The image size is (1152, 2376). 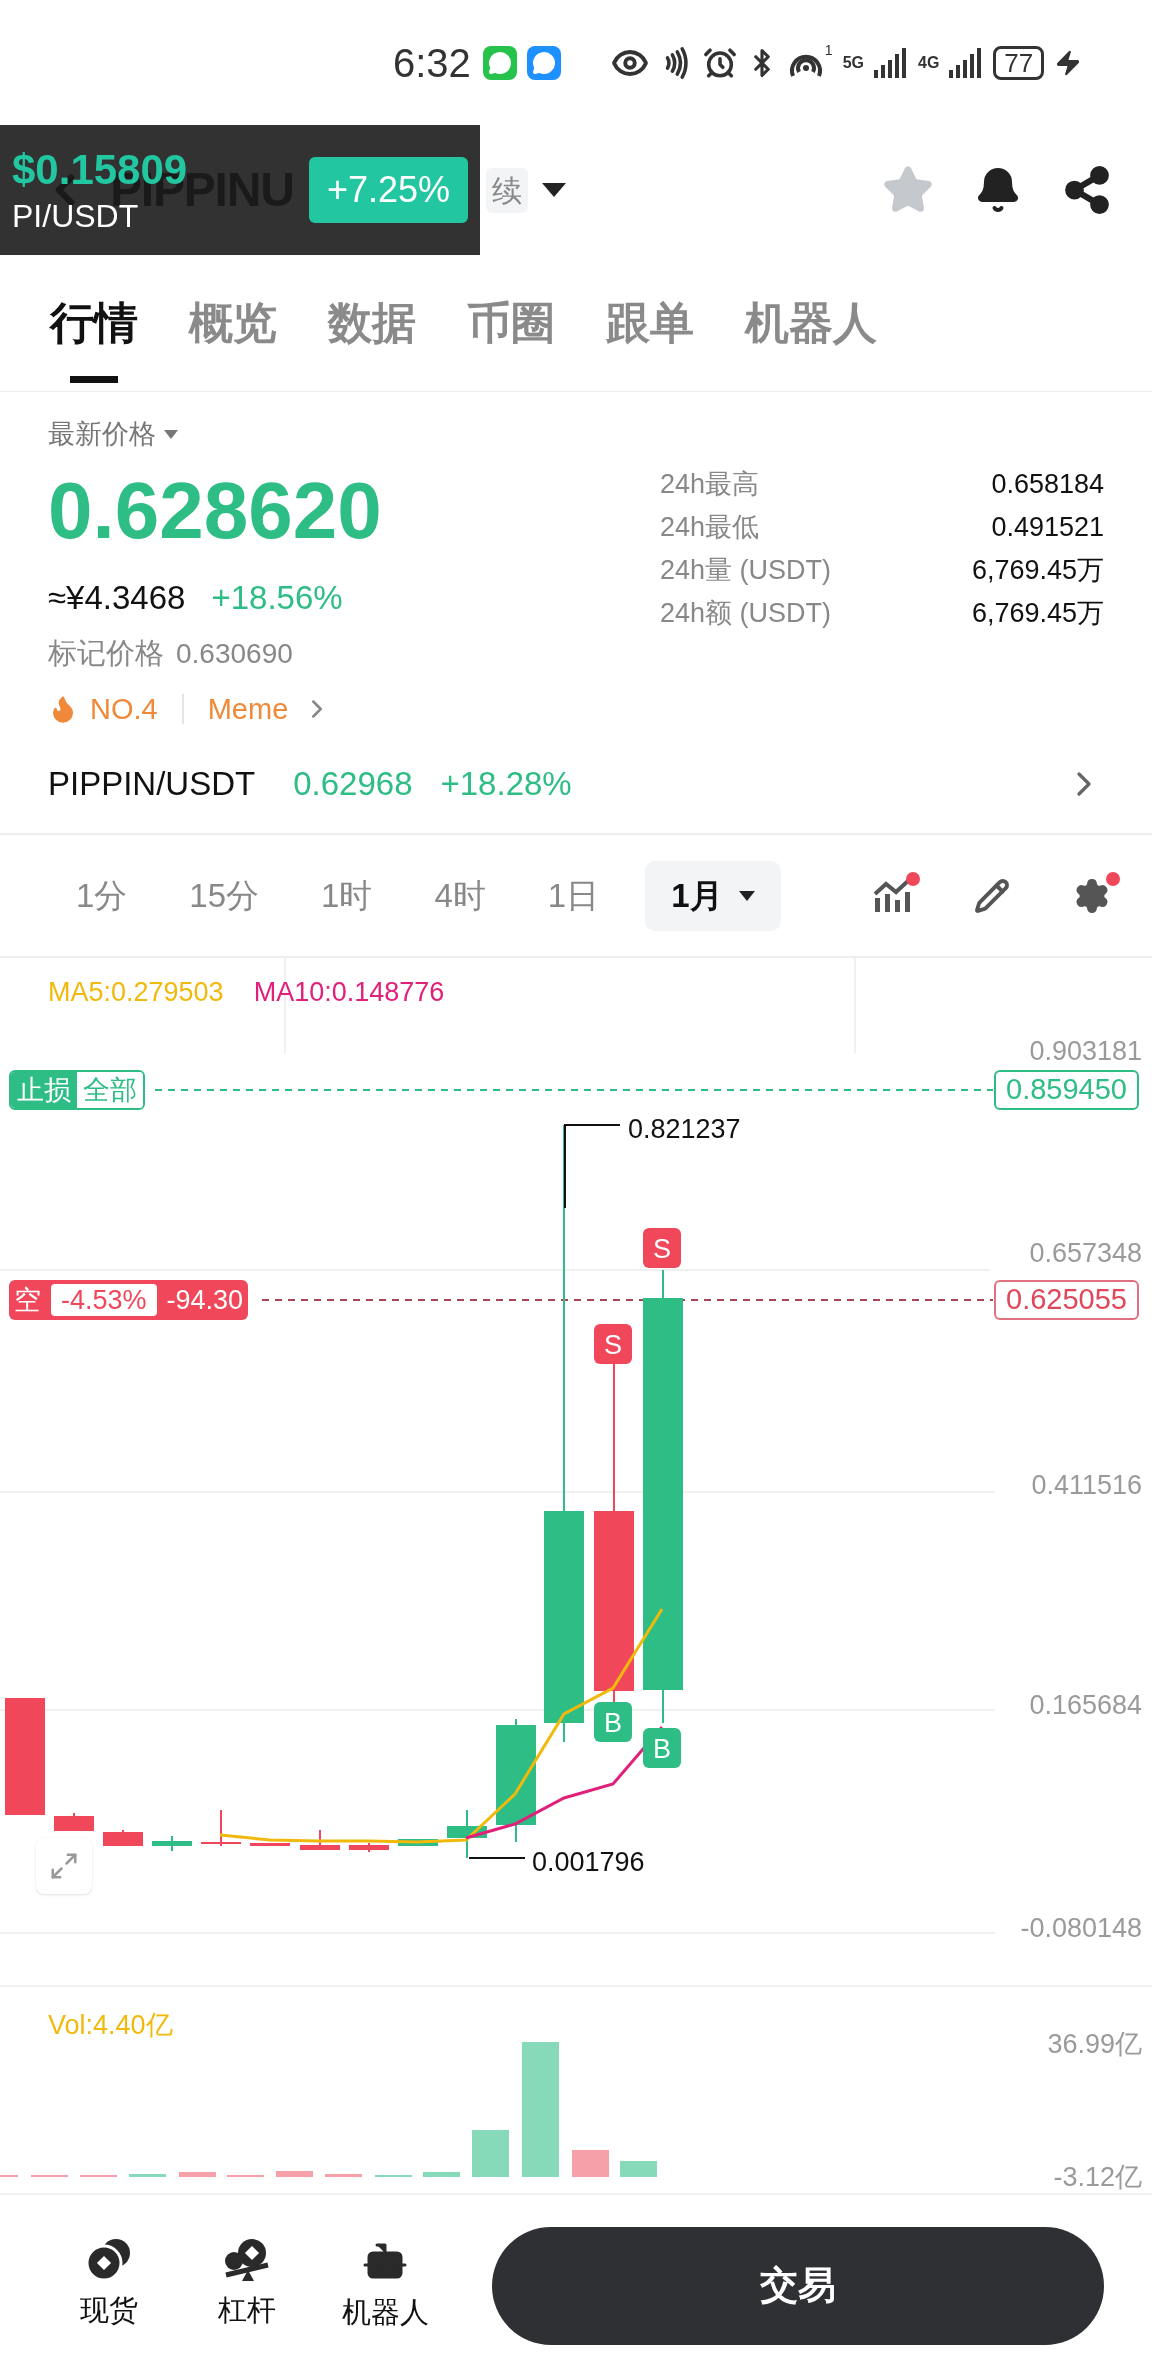 What do you see at coordinates (553, 190) in the screenshot?
I see `caret-icon` at bounding box center [553, 190].